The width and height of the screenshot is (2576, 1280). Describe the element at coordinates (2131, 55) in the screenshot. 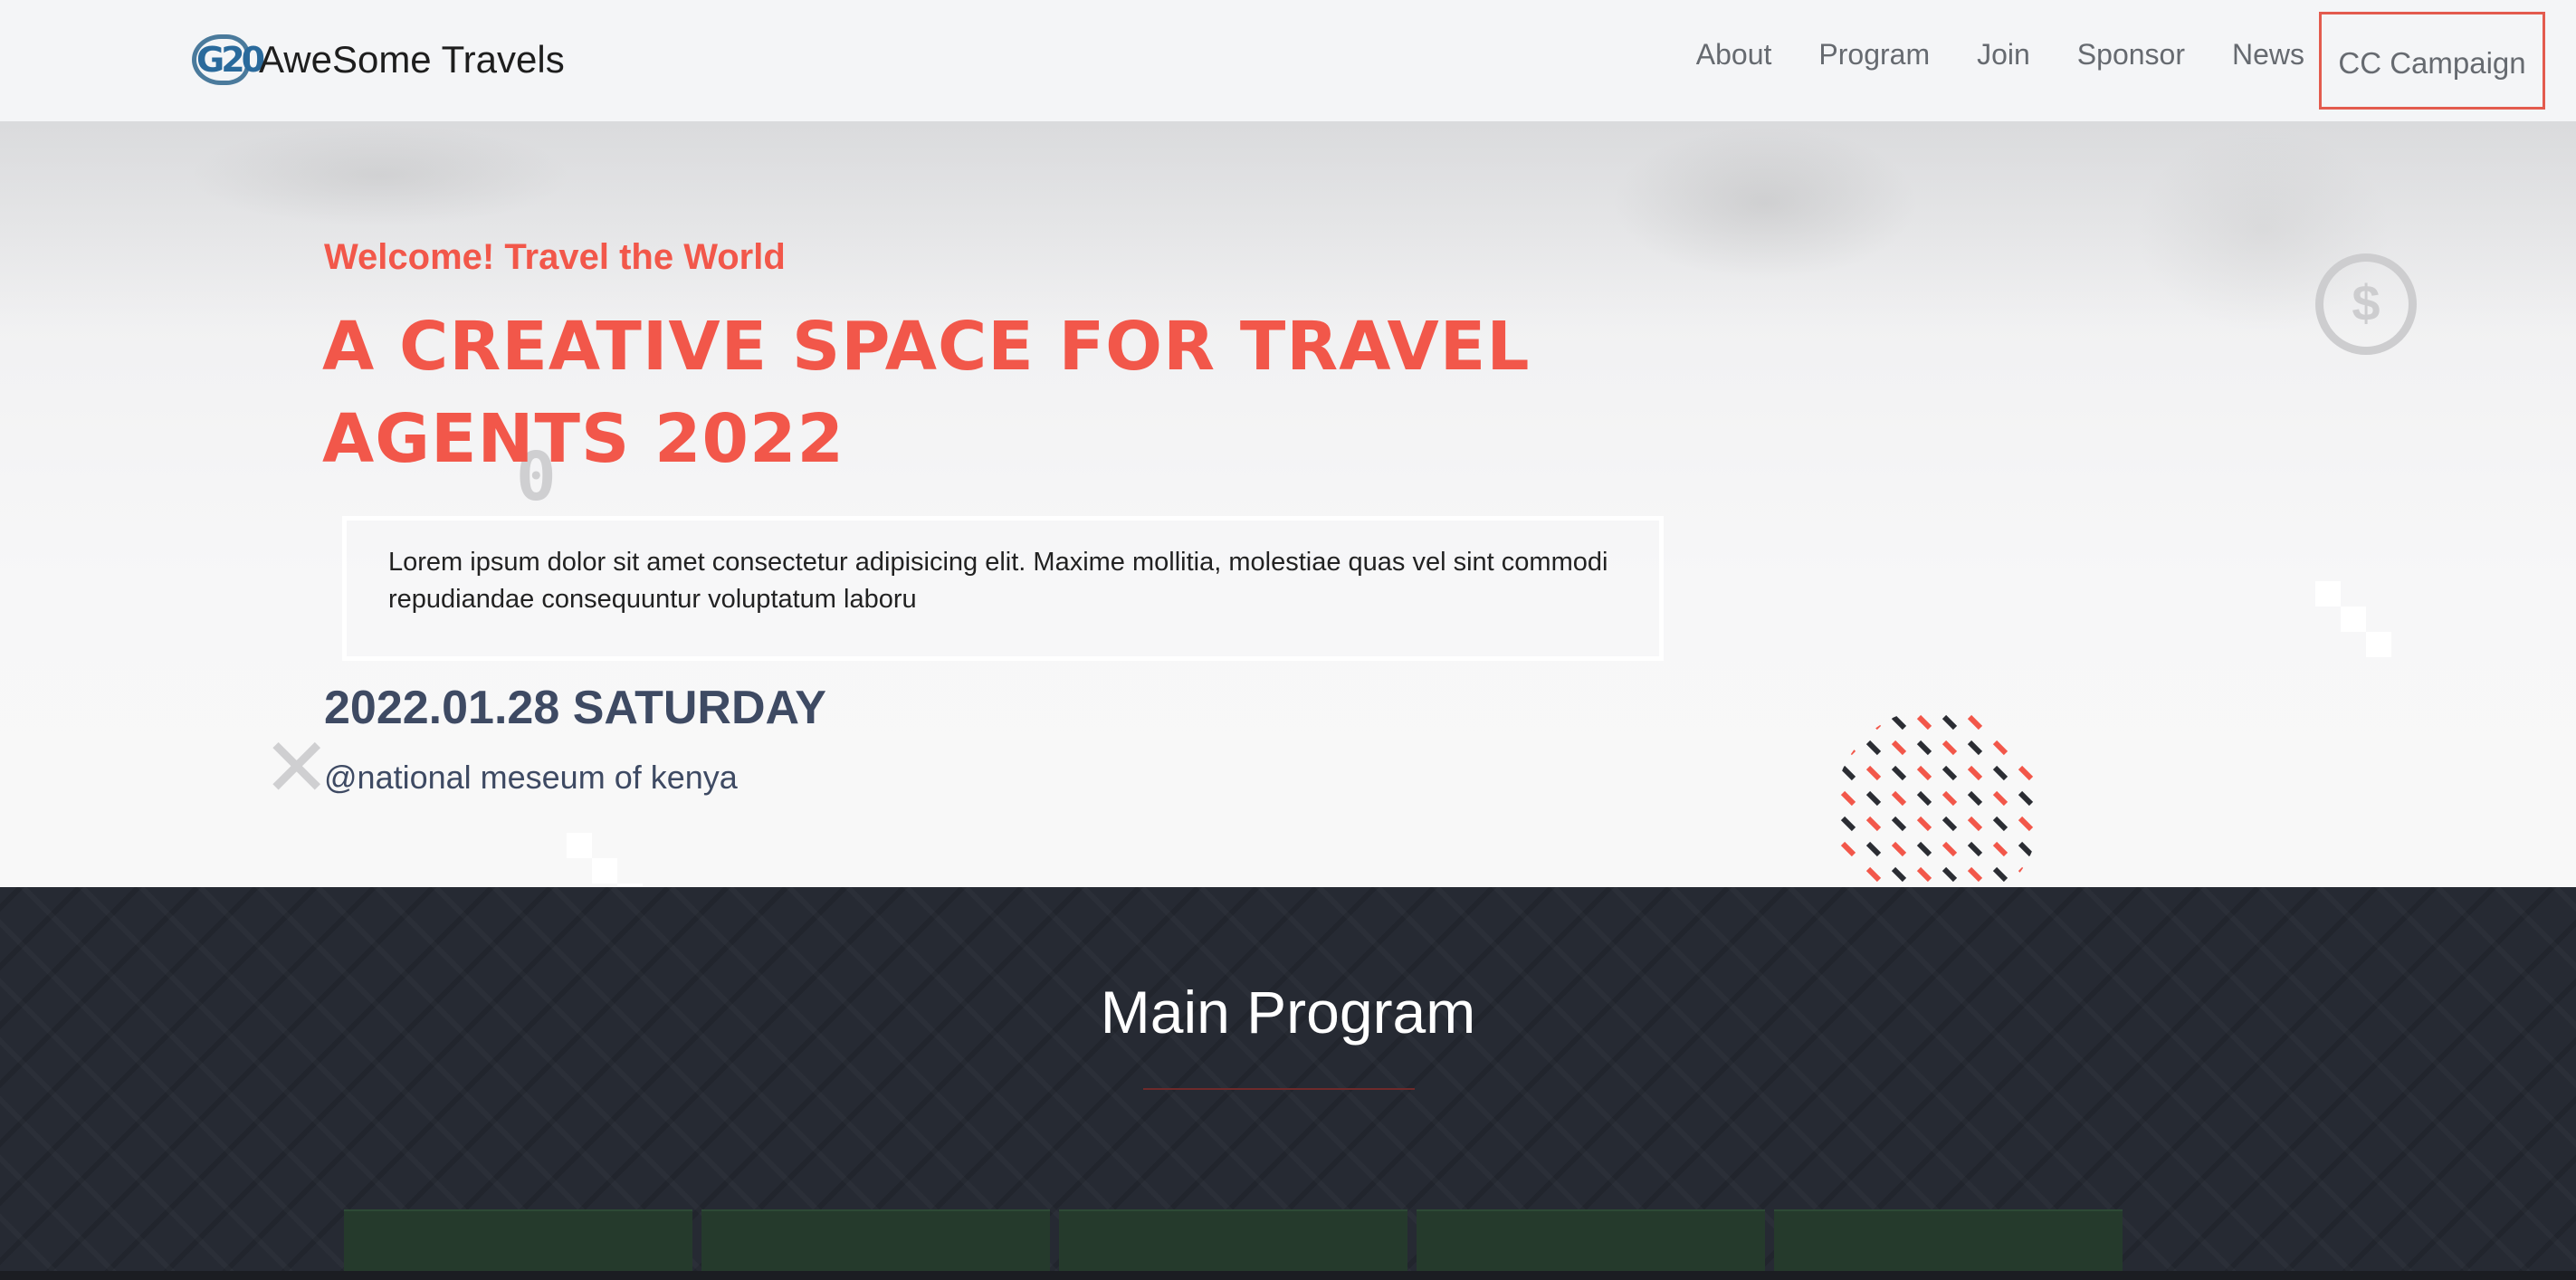

I see `nav-item-sponsor: Sponsor` at that location.